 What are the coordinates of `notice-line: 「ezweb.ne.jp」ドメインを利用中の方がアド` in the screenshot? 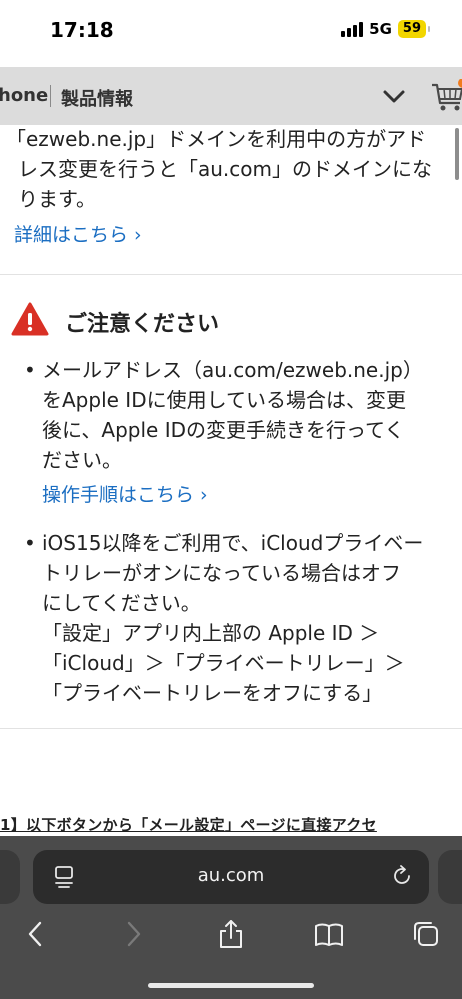 It's located at (216, 139).